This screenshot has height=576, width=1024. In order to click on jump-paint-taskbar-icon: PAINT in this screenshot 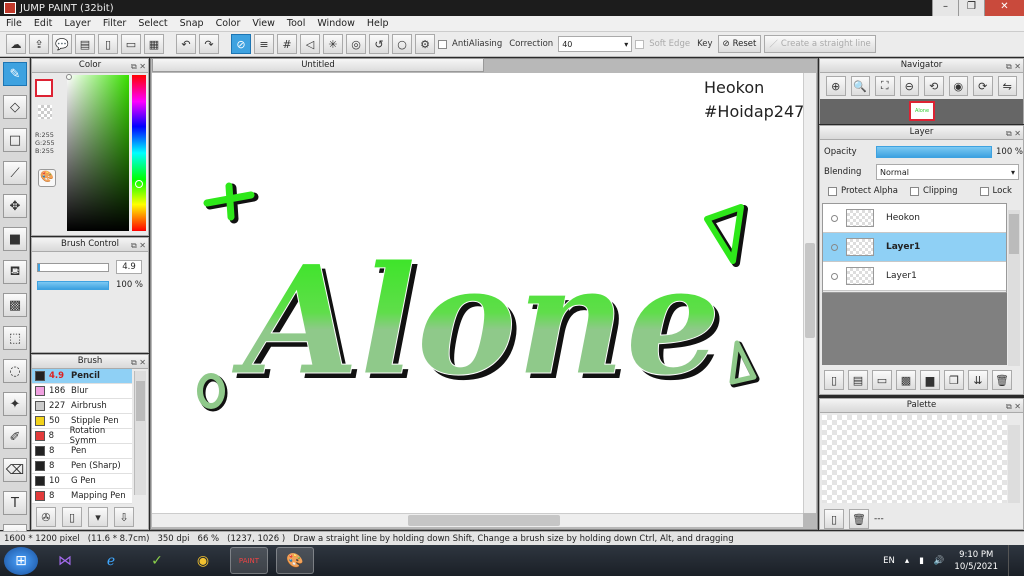, I will do `click(249, 560)`.